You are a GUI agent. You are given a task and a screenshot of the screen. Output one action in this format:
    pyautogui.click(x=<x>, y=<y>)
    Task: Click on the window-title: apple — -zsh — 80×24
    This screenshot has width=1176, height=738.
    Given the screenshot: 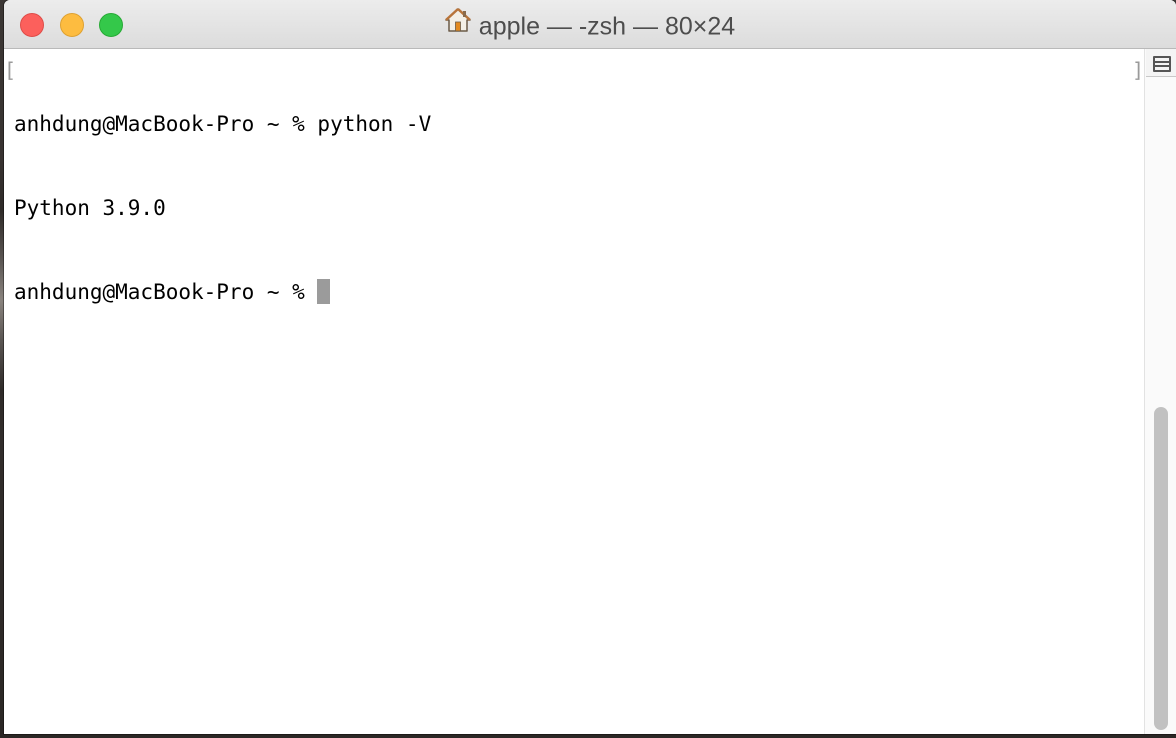 What is the action you would take?
    pyautogui.click(x=590, y=24)
    